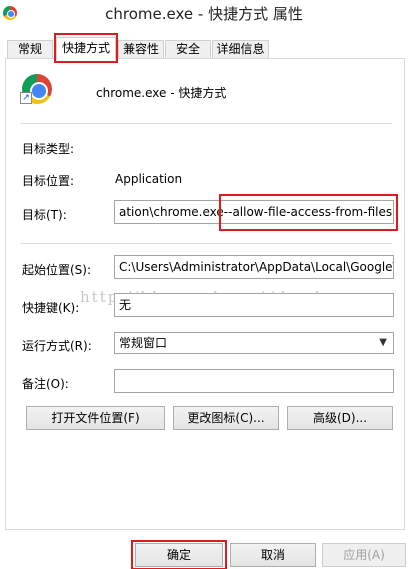 The height and width of the screenshot is (569, 408). Describe the element at coordinates (30, 49) in the screenshot. I see `tab-general: 常规` at that location.